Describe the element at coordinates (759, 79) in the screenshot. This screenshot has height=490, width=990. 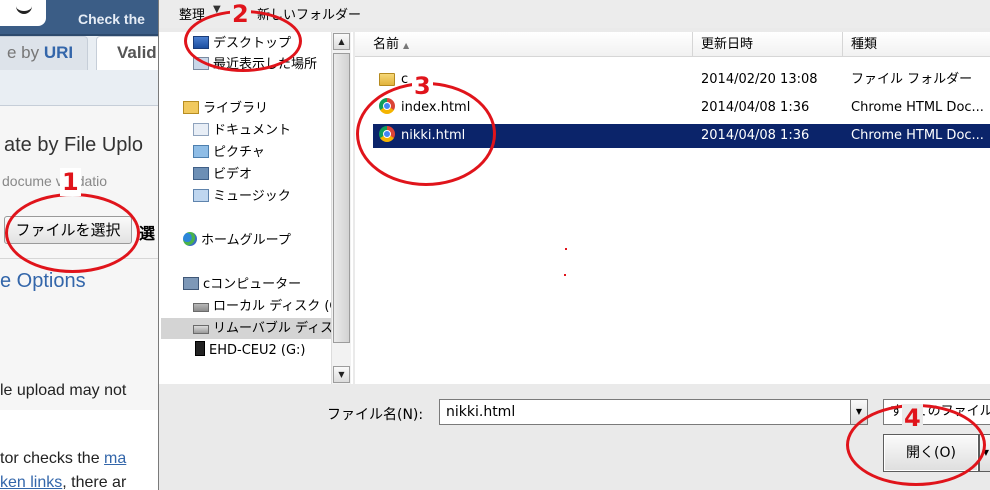
I see `file-modified: 2014/02/20 13:08` at that location.